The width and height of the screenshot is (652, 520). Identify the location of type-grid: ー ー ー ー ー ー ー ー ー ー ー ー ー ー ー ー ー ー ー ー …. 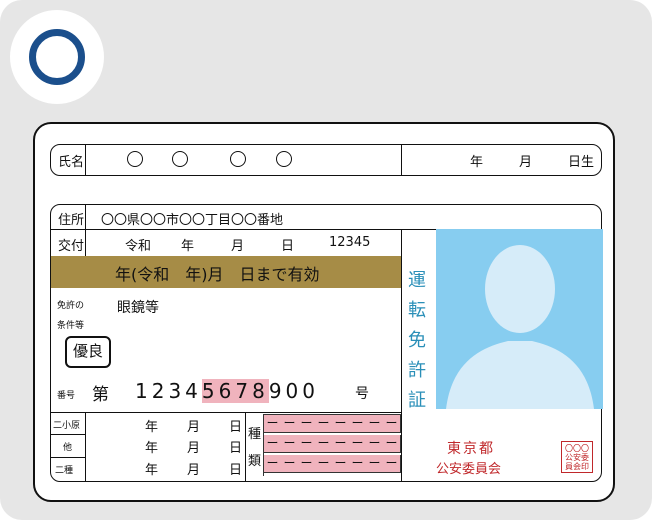
(332, 445).